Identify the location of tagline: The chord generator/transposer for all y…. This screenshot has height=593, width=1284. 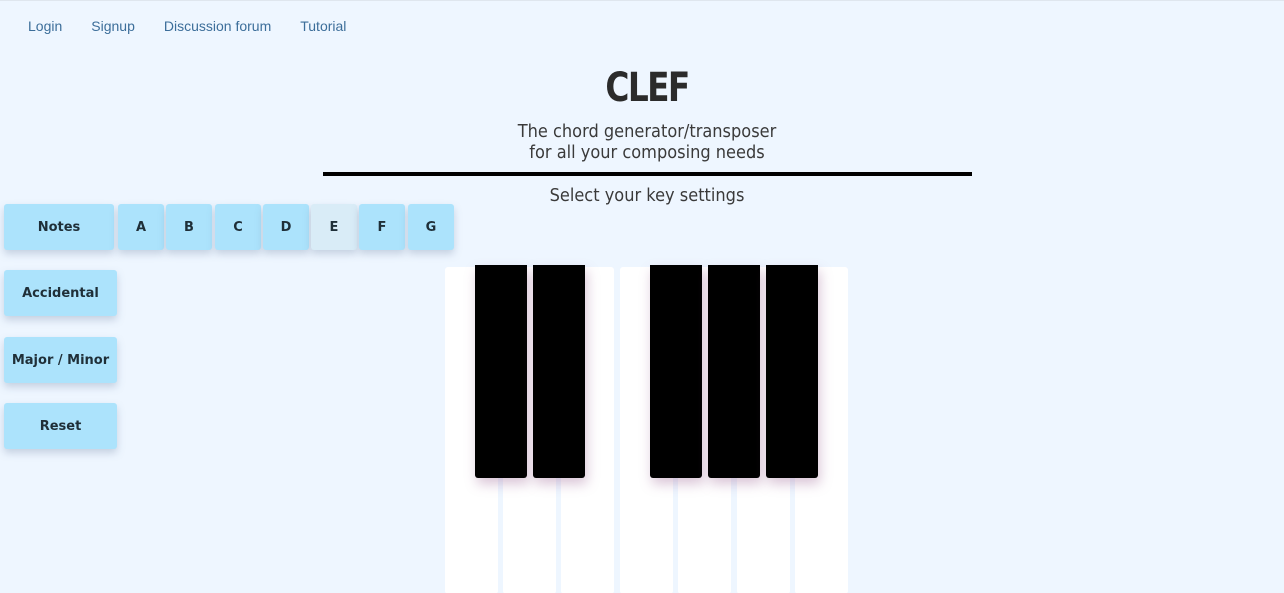
(647, 142).